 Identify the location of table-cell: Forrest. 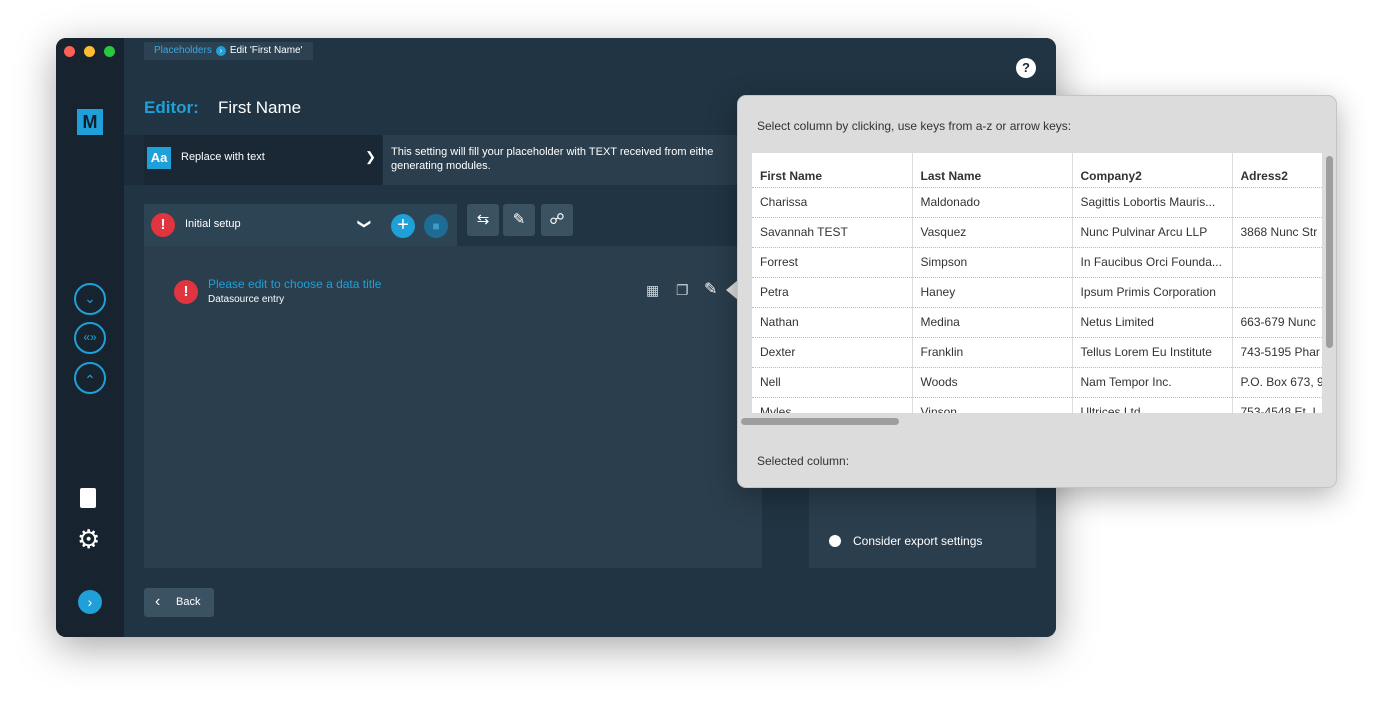
(832, 261).